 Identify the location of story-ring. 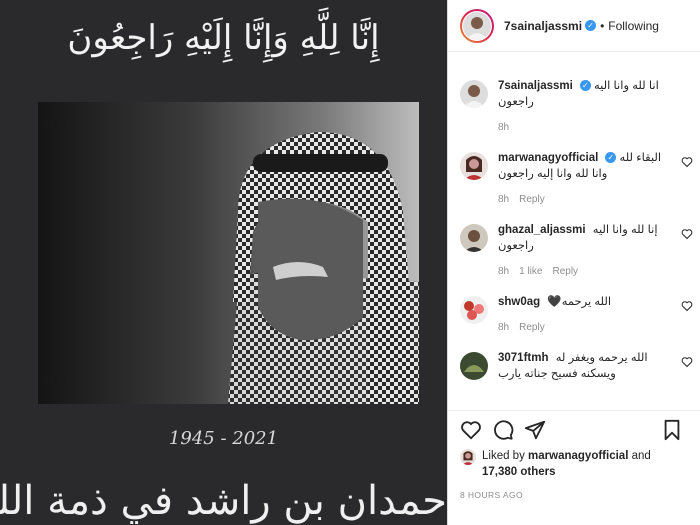
(477, 25).